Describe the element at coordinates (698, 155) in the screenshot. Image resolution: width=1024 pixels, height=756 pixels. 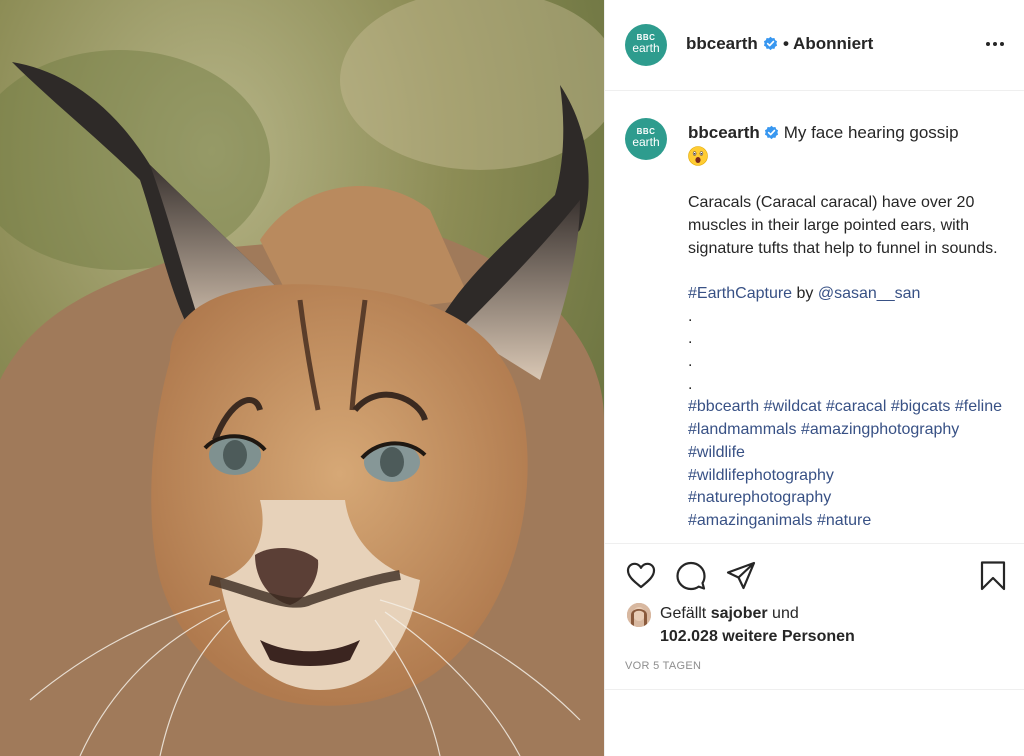
I see `astonished-face-emoji-icon` at that location.